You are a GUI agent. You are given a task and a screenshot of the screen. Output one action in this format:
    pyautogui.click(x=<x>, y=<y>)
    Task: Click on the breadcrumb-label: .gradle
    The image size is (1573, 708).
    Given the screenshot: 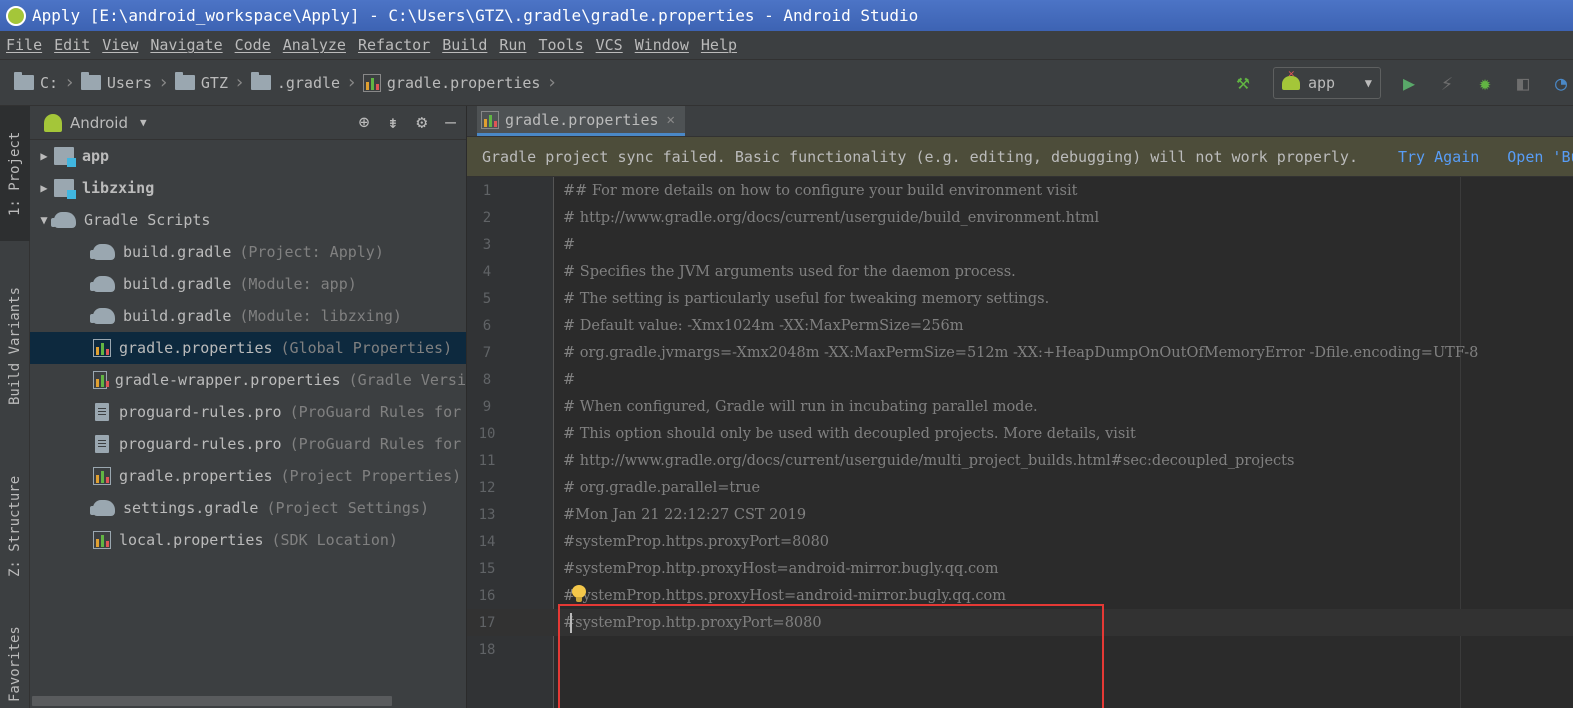 What is the action you would take?
    pyautogui.click(x=308, y=82)
    